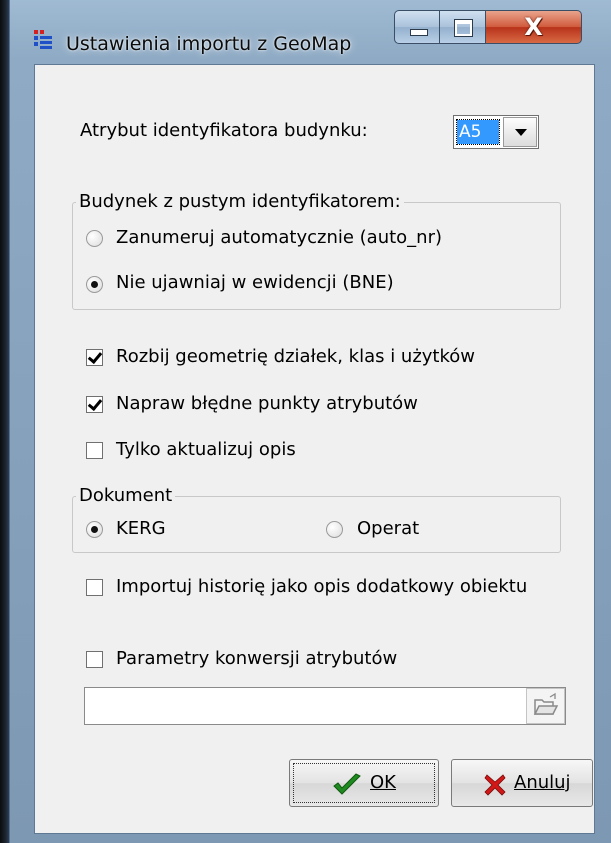 The width and height of the screenshot is (611, 843). What do you see at coordinates (94, 357) in the screenshot?
I see `checkbox-split-geometry` at bounding box center [94, 357].